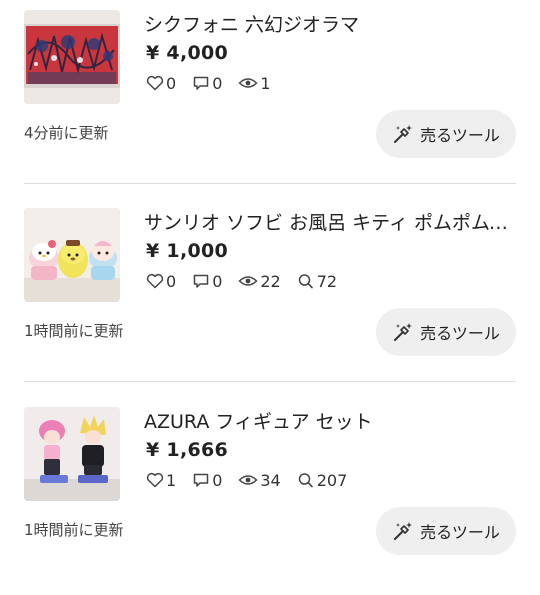  I want to click on views-count: 34, so click(270, 480).